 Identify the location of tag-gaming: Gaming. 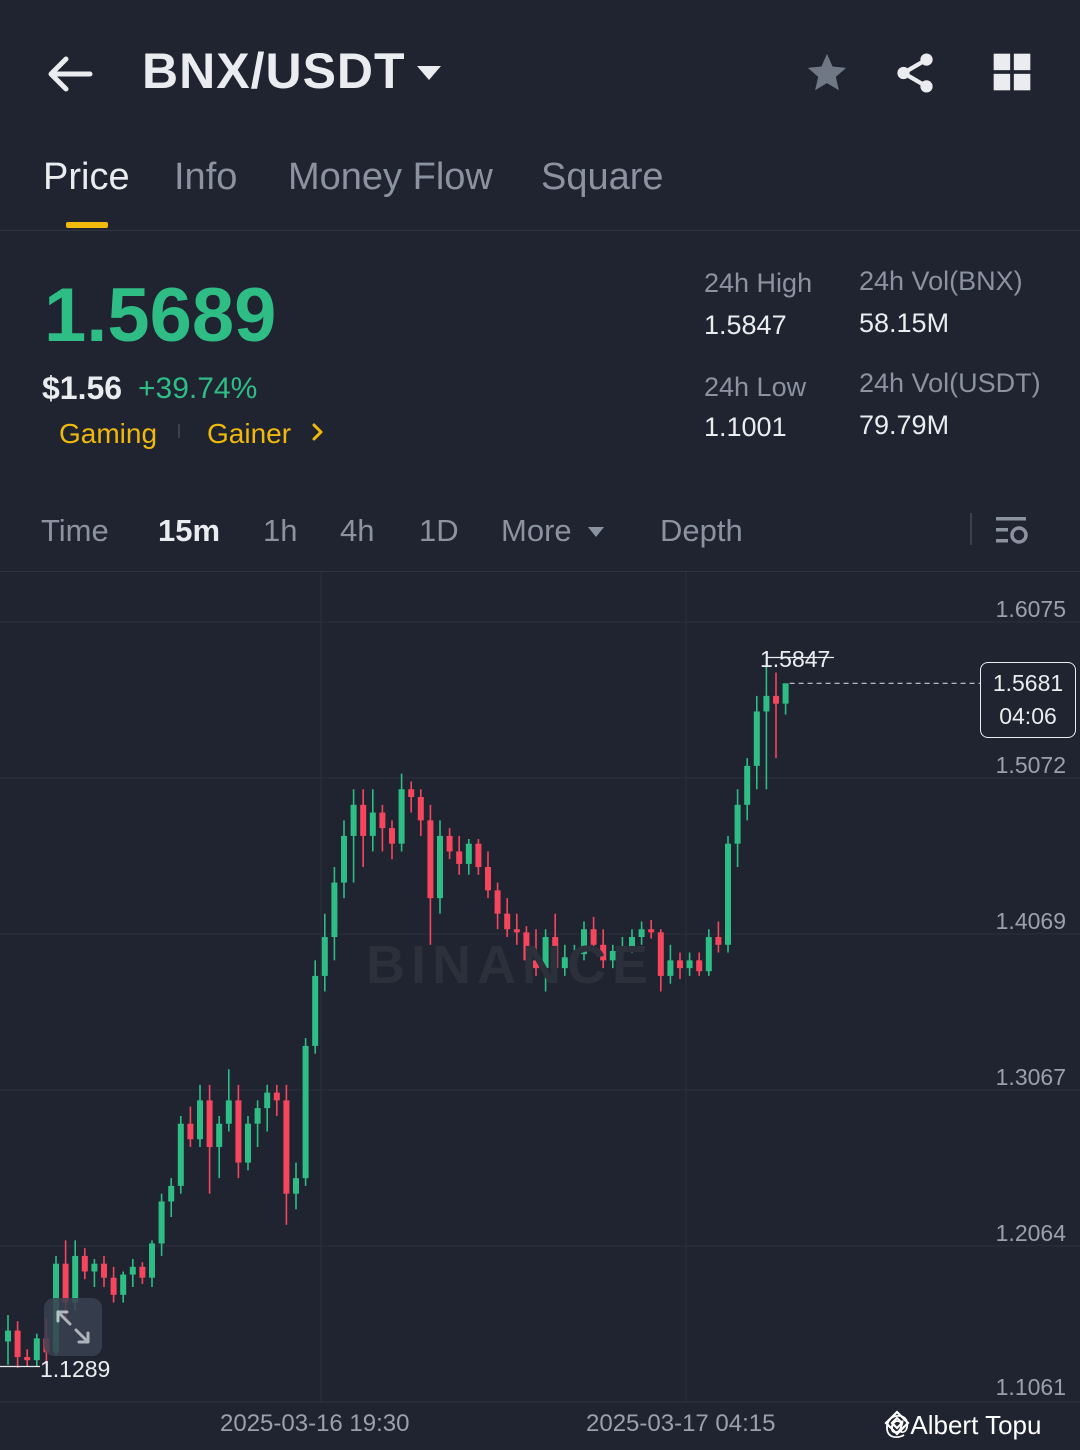
(108, 434).